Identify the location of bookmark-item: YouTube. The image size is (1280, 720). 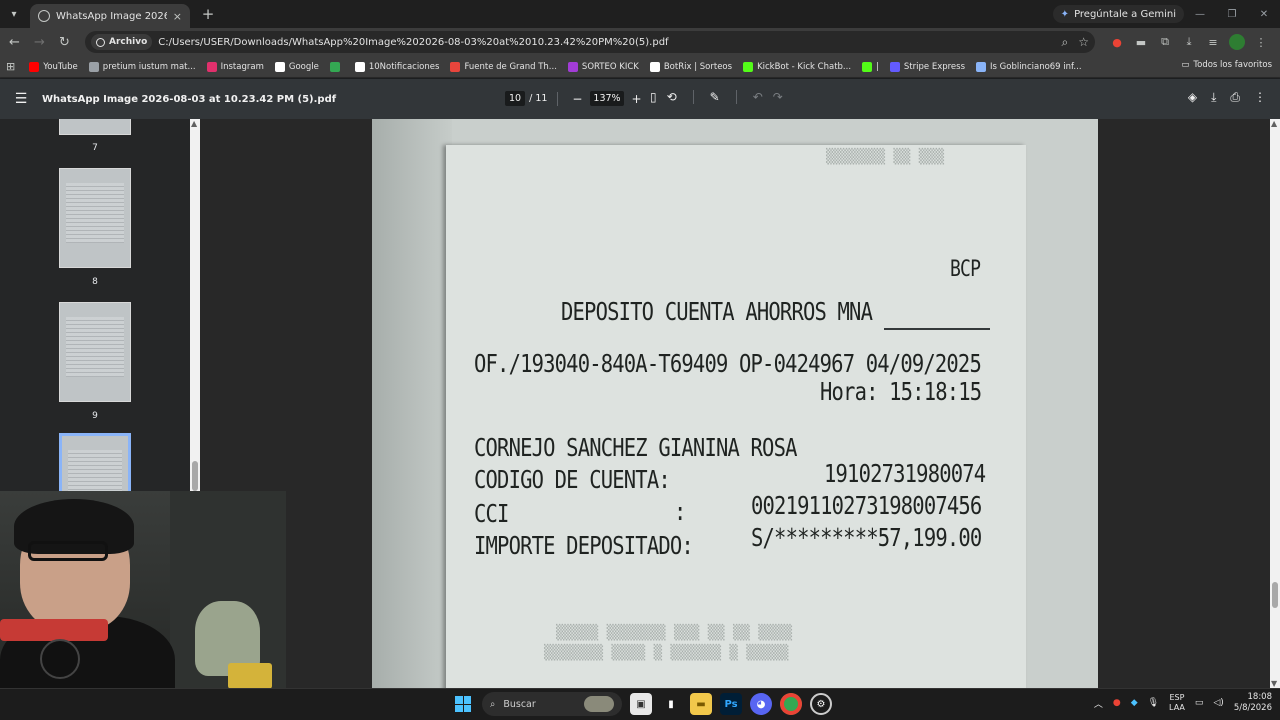
(53, 66).